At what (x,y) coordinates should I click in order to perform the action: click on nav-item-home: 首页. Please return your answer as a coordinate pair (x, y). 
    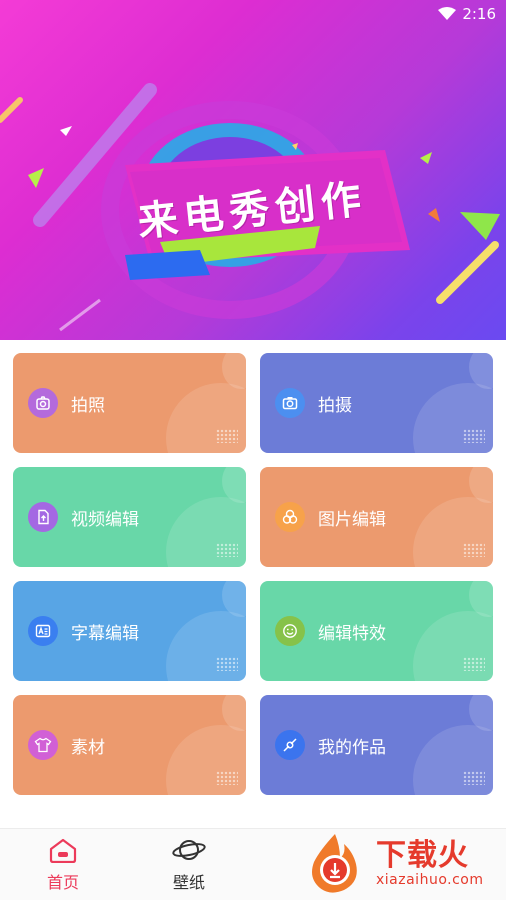
    Looking at the image, I should click on (63, 865).